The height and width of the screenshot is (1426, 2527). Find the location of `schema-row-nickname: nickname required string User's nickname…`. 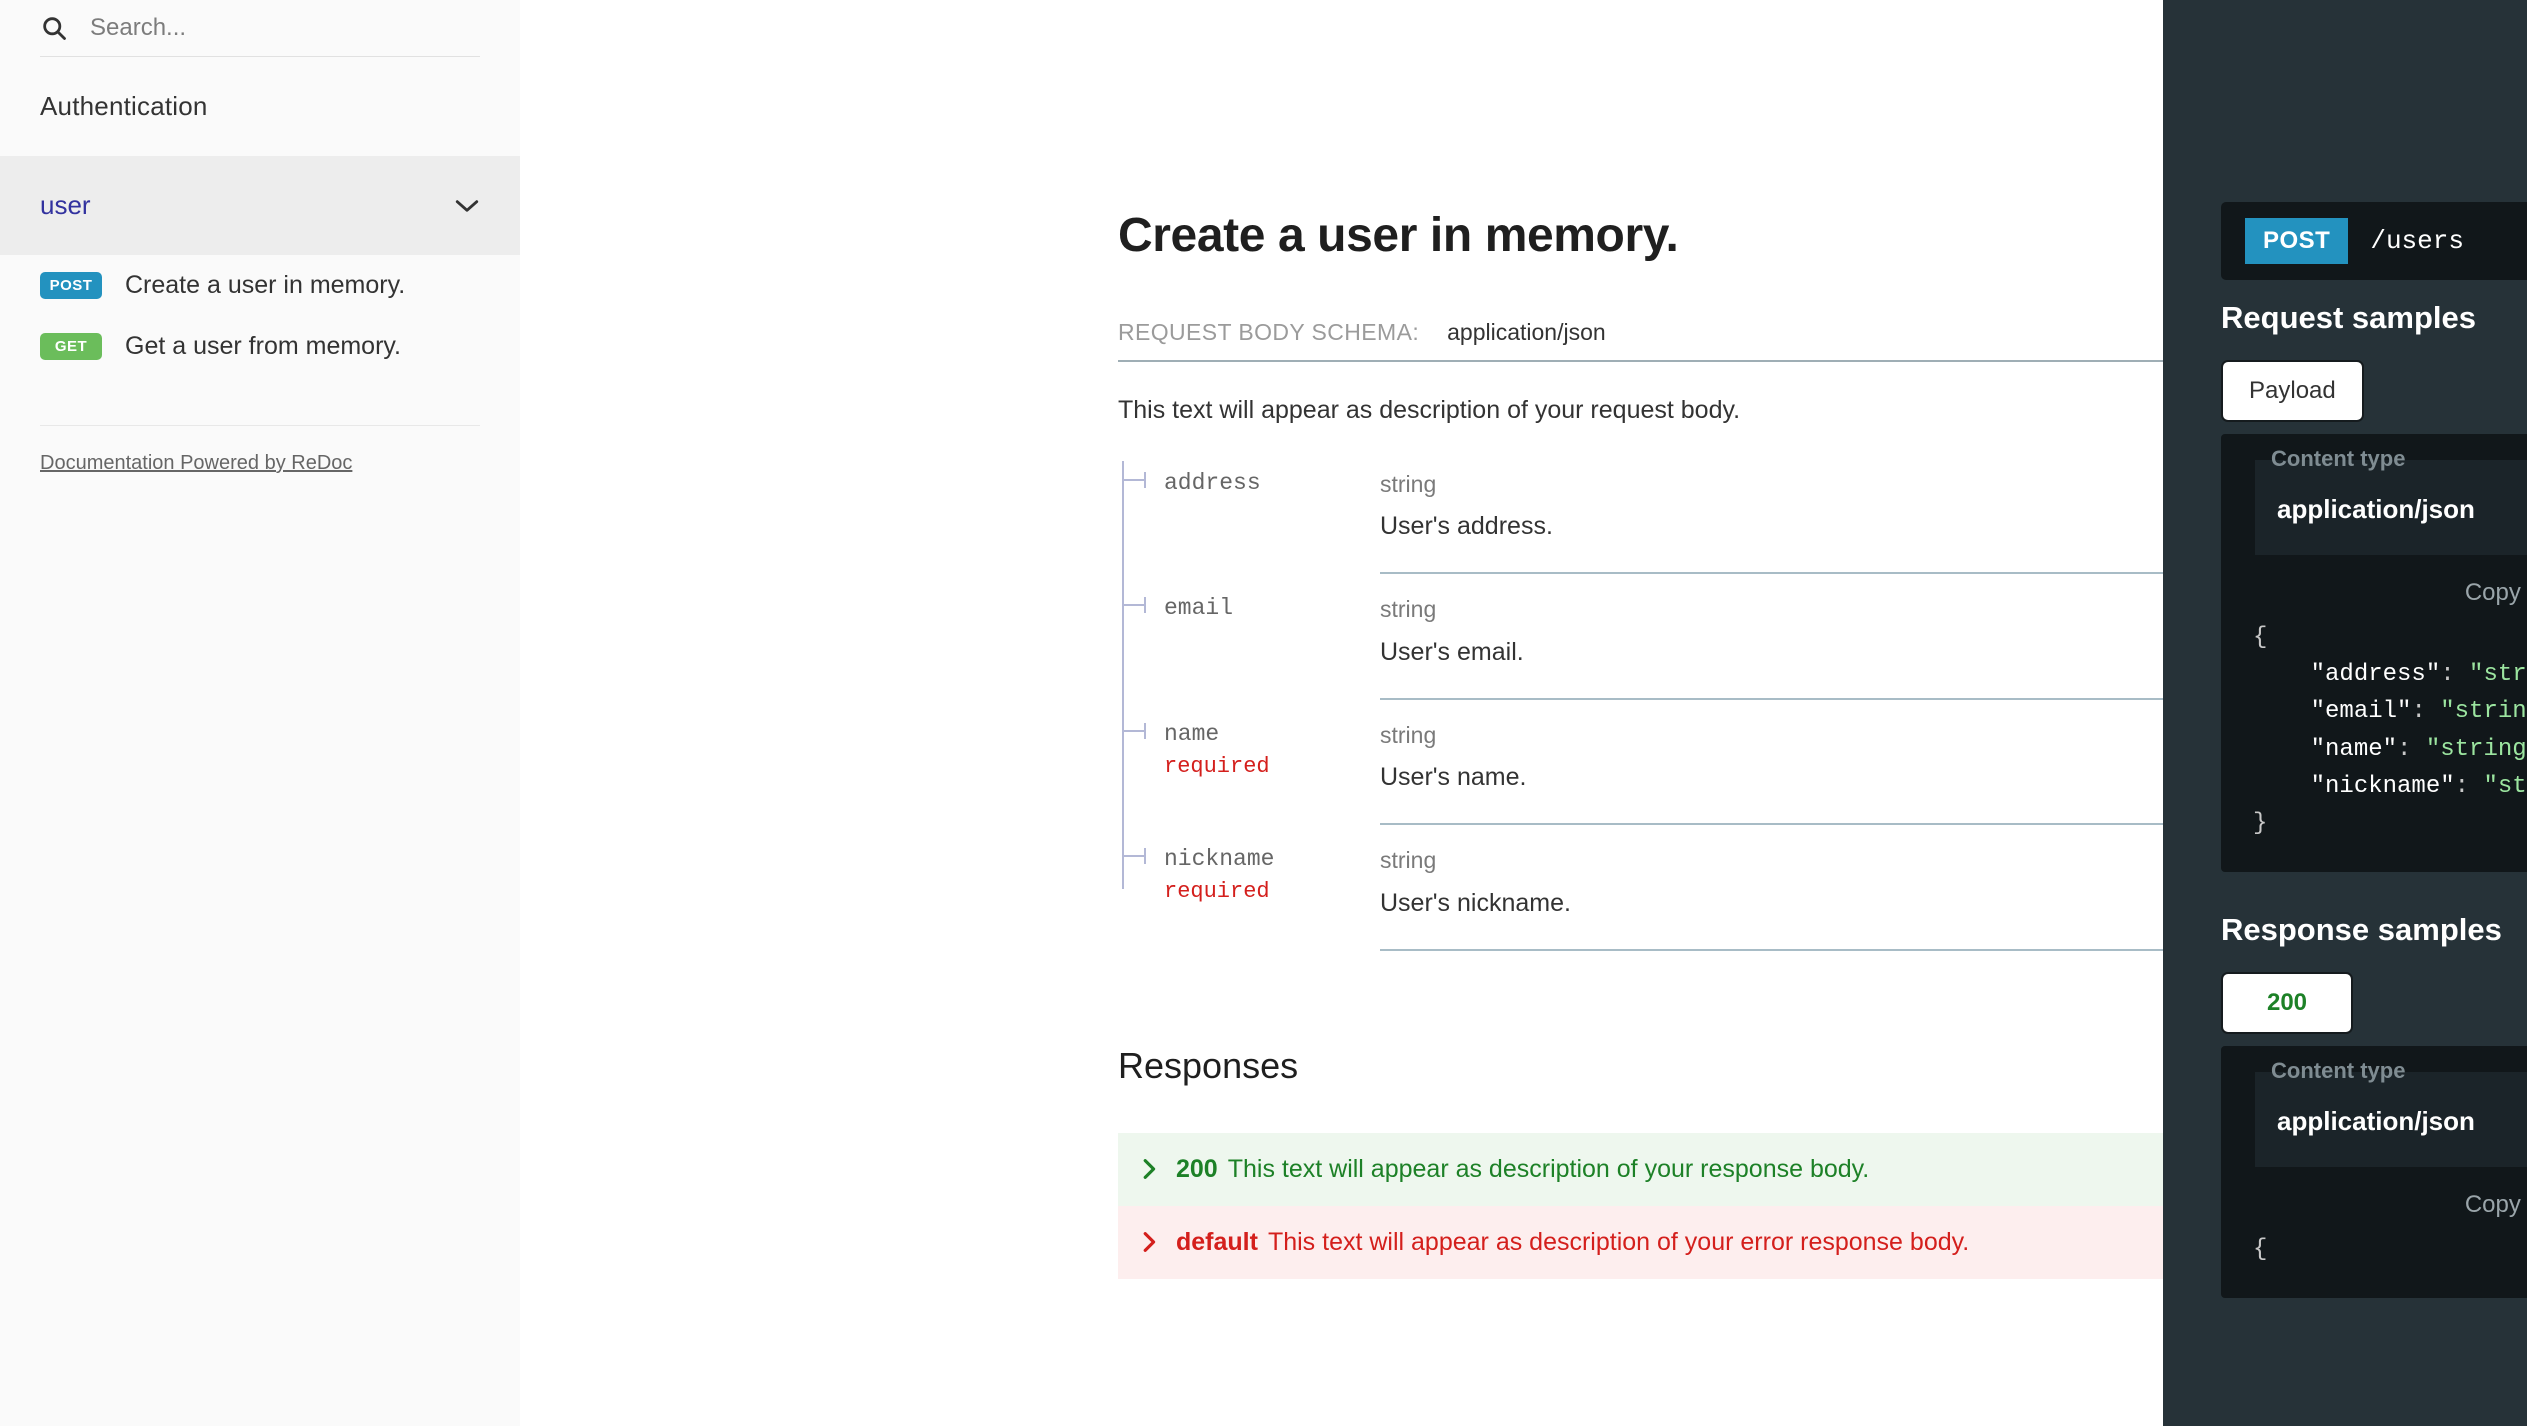

schema-row-nickname: nickname required string User's nickname… is located at coordinates (1640, 888).